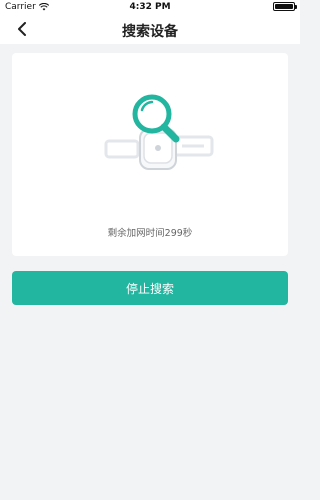  I want to click on status-right, so click(285, 6).